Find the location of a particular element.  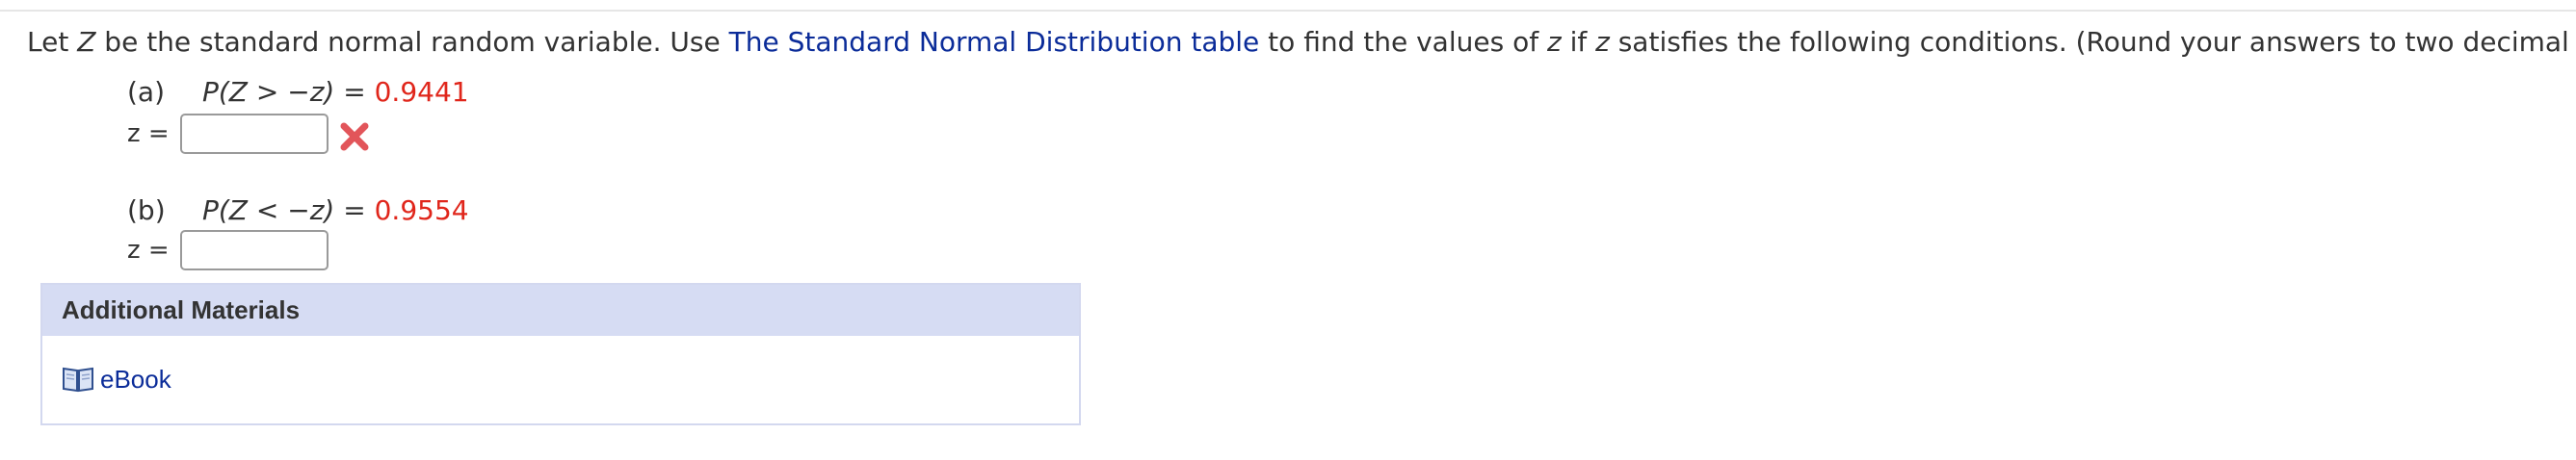

additional-materials-panel: Additional Materials eBook is located at coordinates (560, 354).